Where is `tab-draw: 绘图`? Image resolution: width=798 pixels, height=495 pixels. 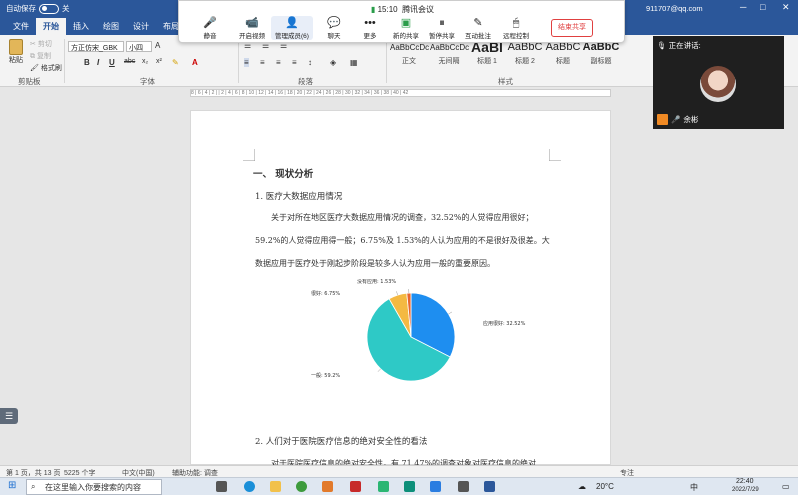 tab-draw: 绘图 is located at coordinates (111, 26).